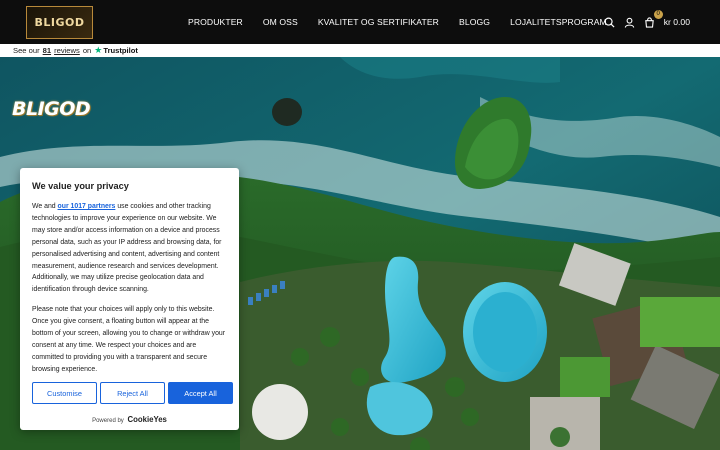 This screenshot has width=720, height=450. I want to click on hero-logo-text: BLIGOD, so click(51, 109).